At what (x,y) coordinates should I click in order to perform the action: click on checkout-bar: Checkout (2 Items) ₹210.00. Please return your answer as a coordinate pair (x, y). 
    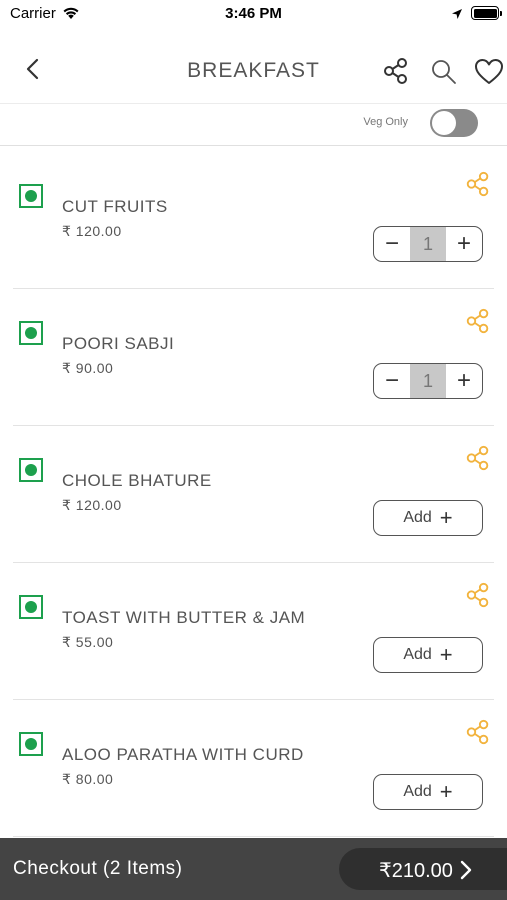
    Looking at the image, I should click on (253, 869).